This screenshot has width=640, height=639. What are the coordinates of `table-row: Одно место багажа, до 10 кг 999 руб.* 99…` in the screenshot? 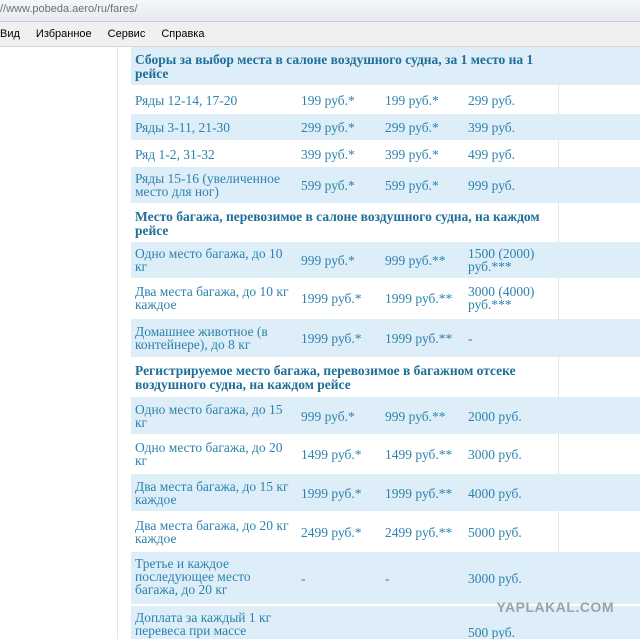 It's located at (385, 260).